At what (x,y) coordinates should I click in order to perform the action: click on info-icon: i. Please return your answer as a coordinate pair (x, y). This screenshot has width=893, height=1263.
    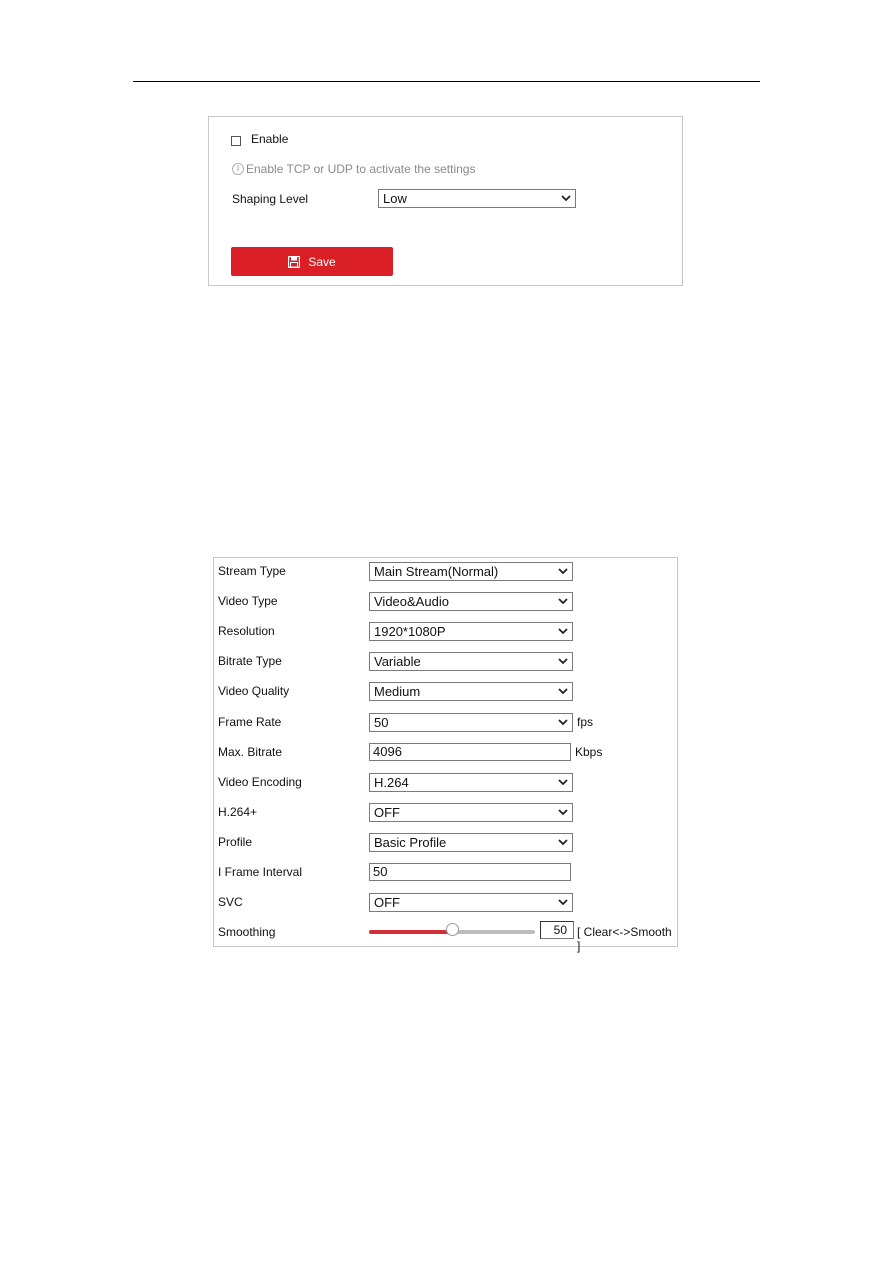
    Looking at the image, I should click on (238, 169).